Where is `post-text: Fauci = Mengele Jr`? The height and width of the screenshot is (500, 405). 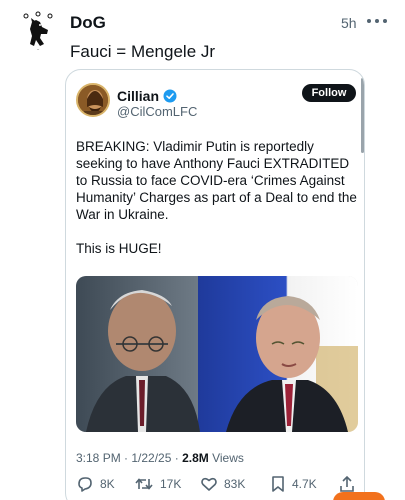 post-text: Fauci = Mengele Jr is located at coordinates (143, 51).